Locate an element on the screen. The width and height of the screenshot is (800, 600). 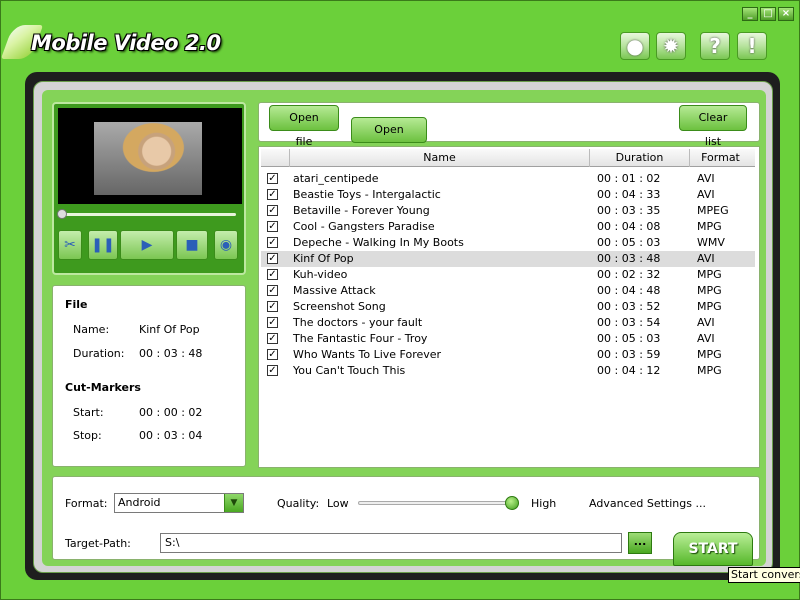
column-duration: Duration is located at coordinates (639, 158).